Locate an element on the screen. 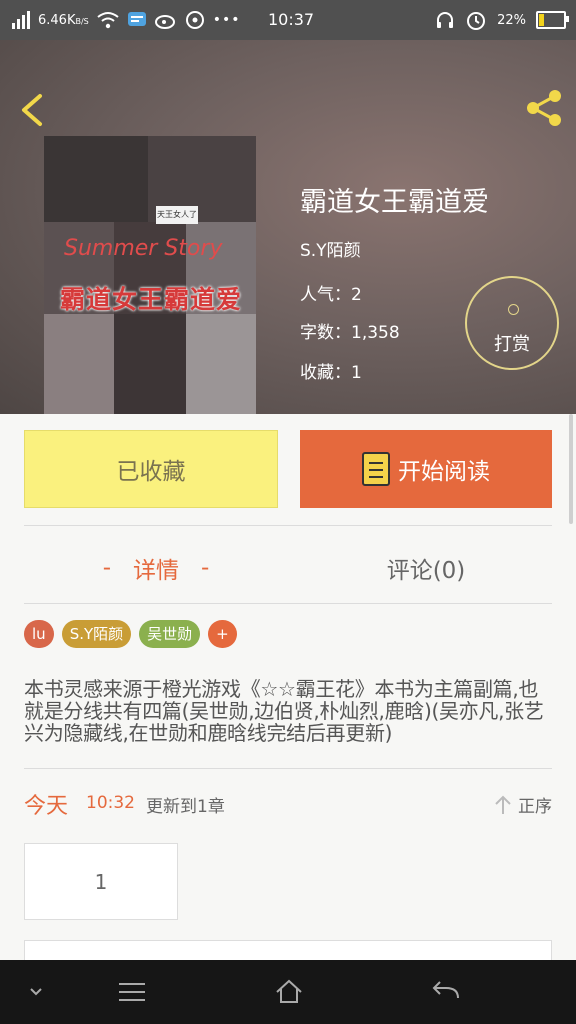 The width and height of the screenshot is (576, 1024). cover-caption: 天王女人了 is located at coordinates (177, 215).